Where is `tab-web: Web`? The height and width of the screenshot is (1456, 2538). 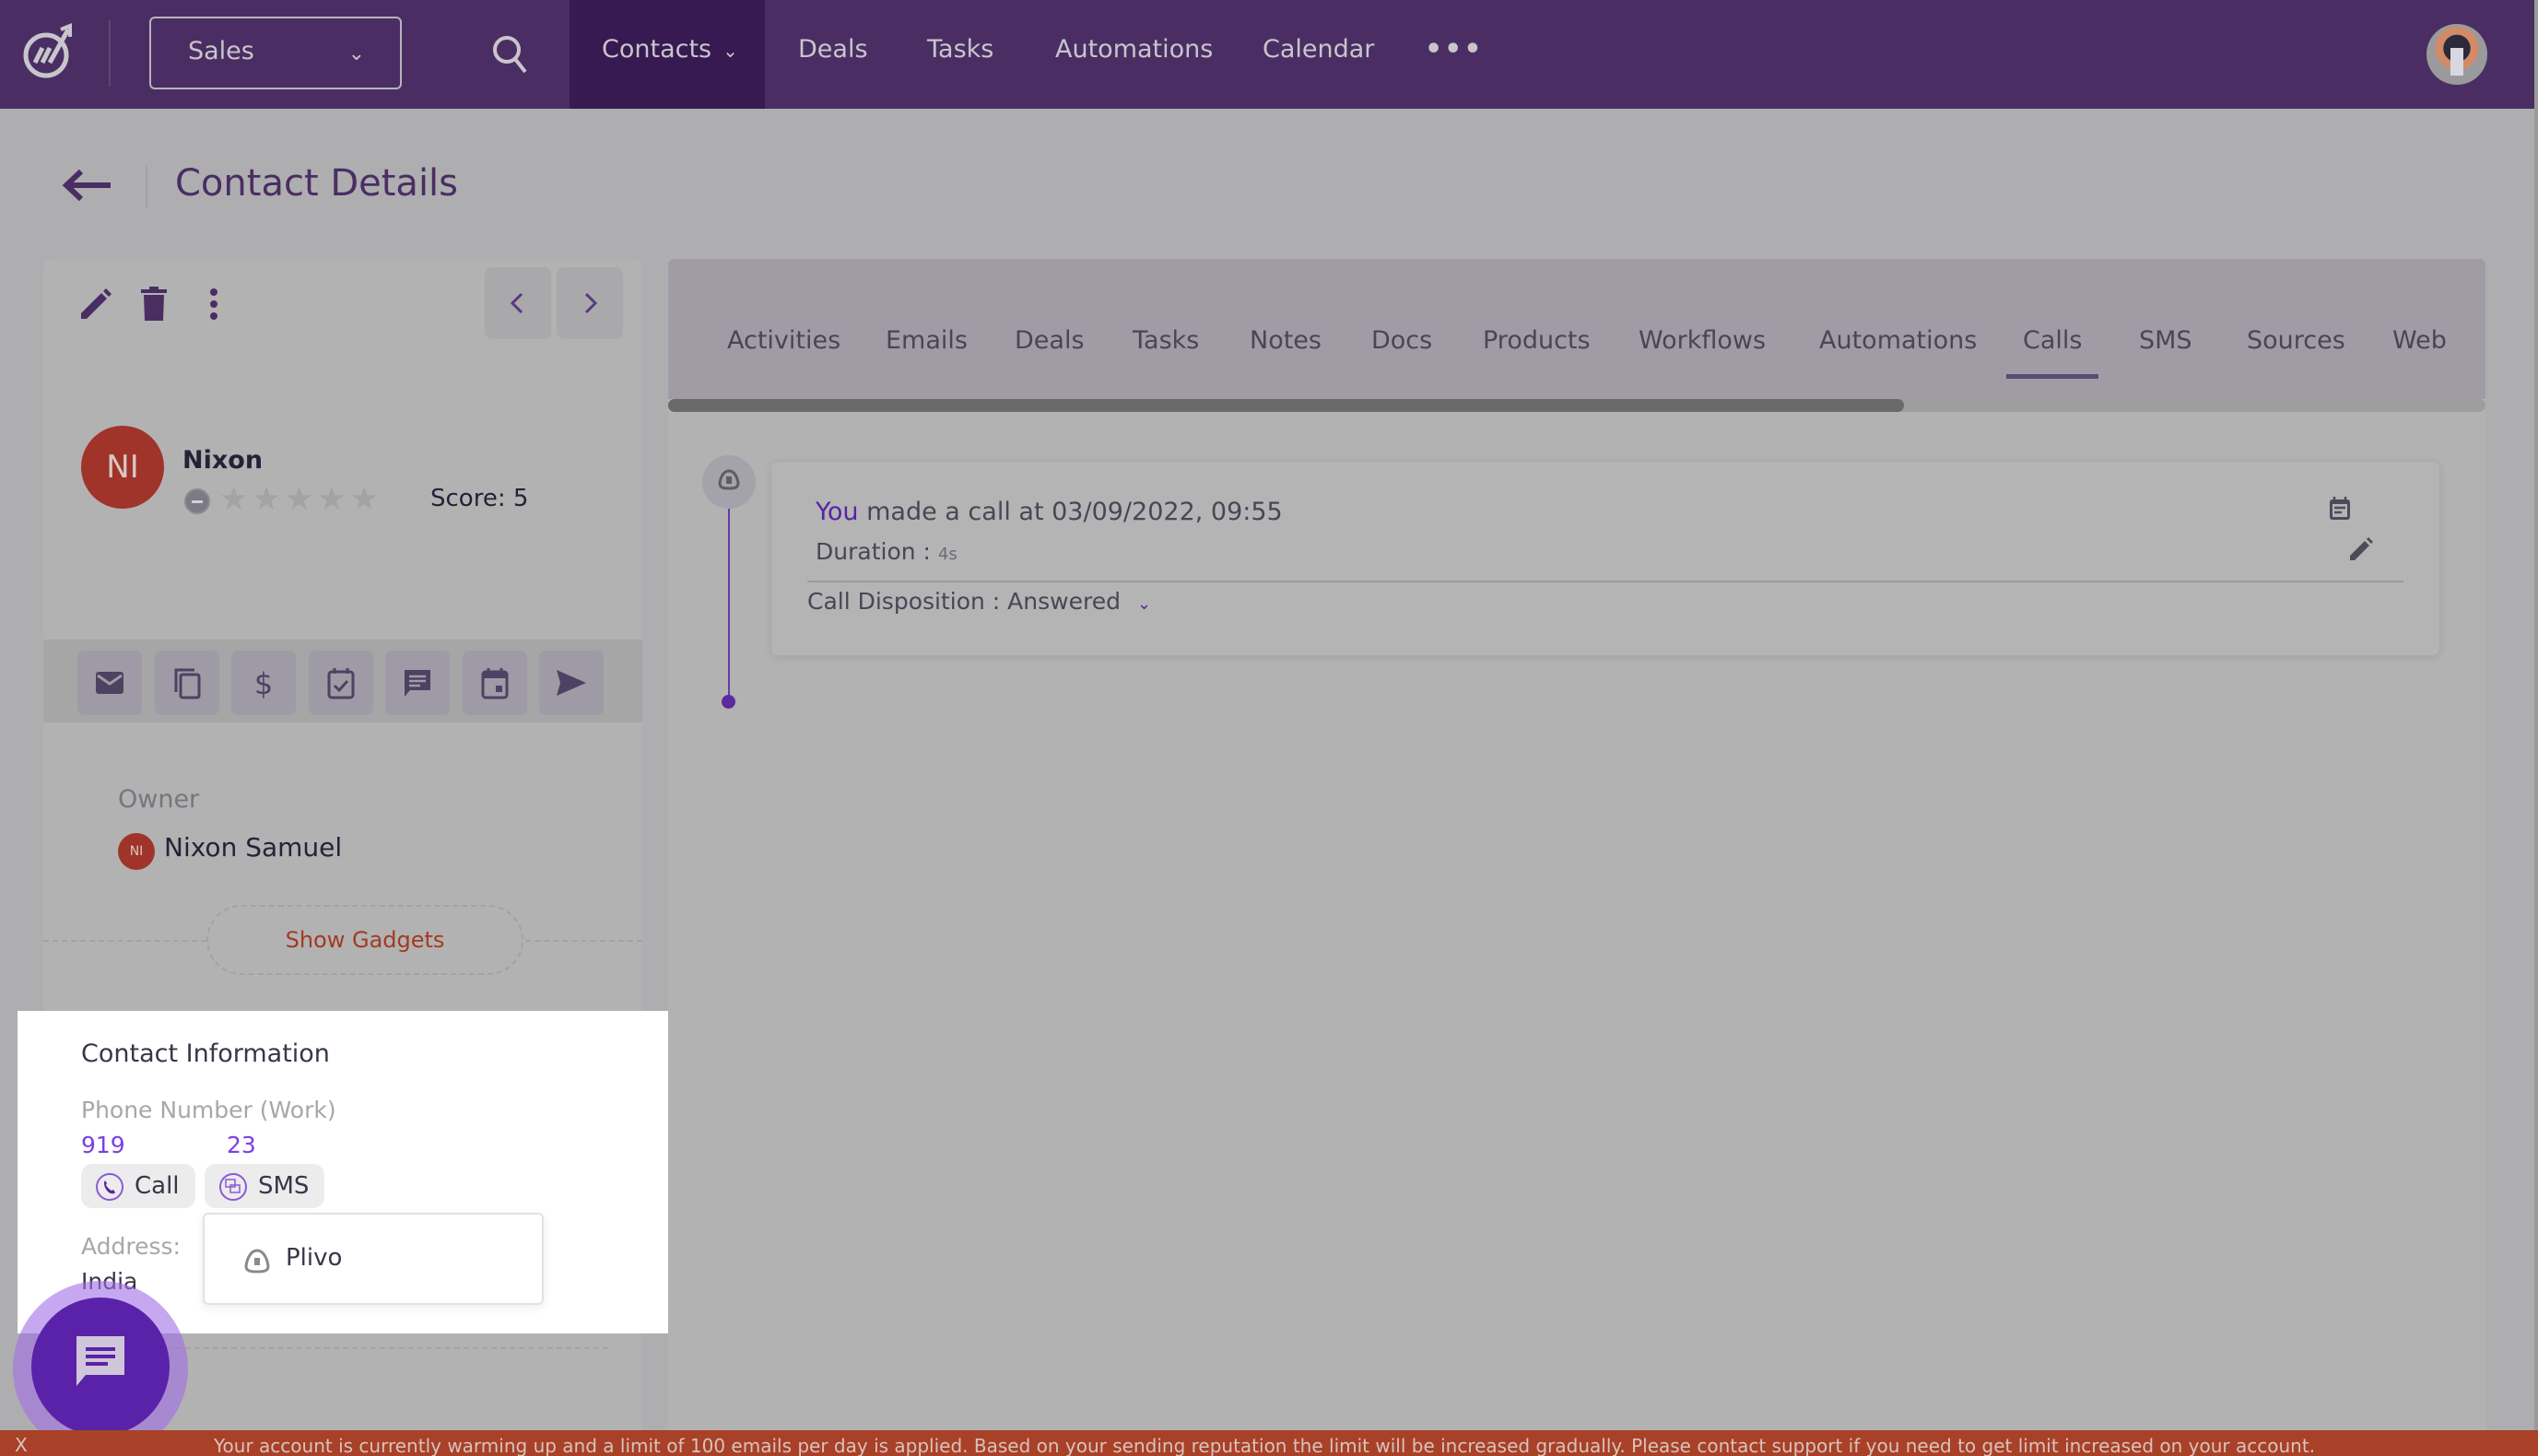
tab-web: Web is located at coordinates (2420, 340).